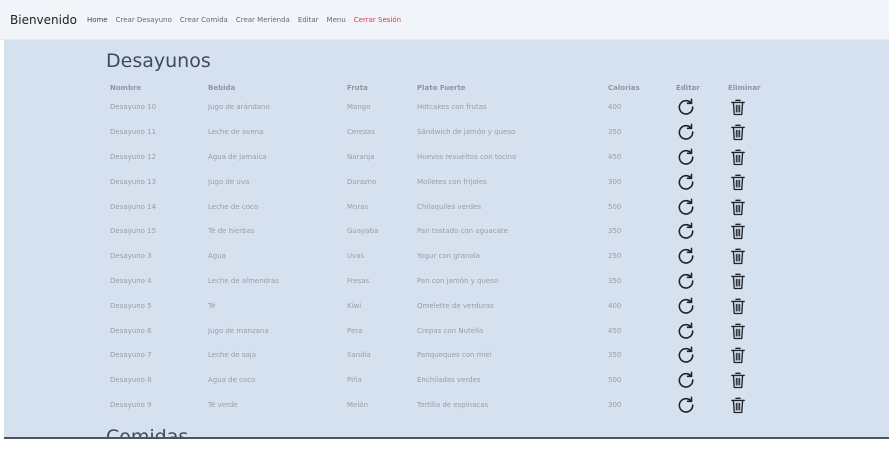 The width and height of the screenshot is (889, 450). I want to click on cell-fruta: Piña, so click(354, 380).